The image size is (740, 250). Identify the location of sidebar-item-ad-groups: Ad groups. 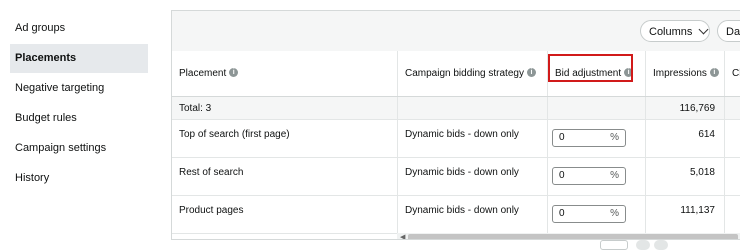
(79, 28).